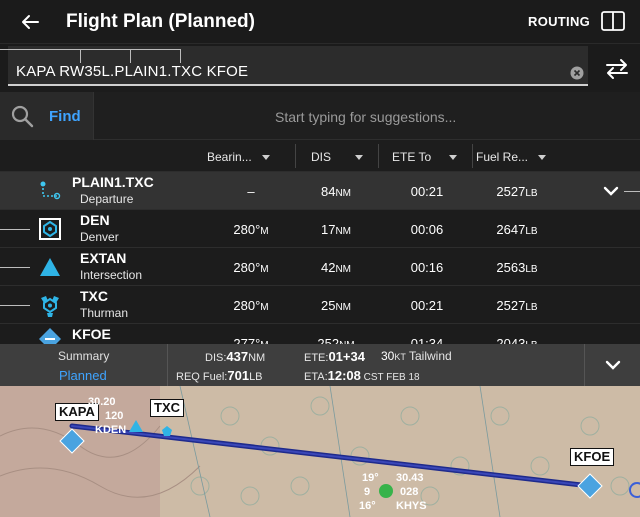 Image resolution: width=640 pixels, height=517 pixels. What do you see at coordinates (30, 22) in the screenshot?
I see `back-arrow-icon` at bounding box center [30, 22].